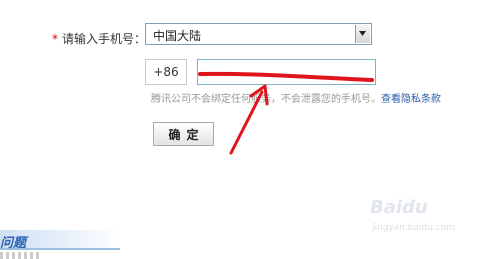 Image resolution: width=480 pixels, height=259 pixels. What do you see at coordinates (183, 134) in the screenshot?
I see `confirm-button: 确定` at bounding box center [183, 134].